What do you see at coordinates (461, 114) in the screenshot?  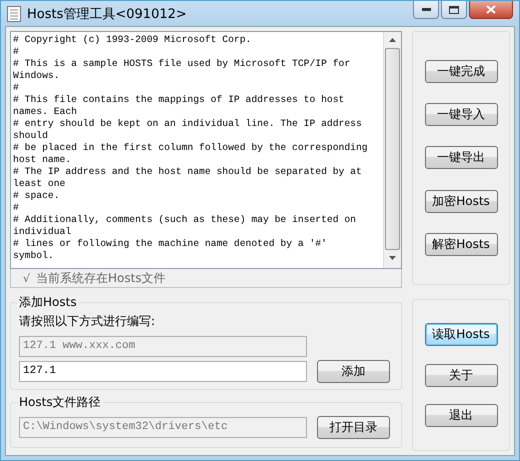 I see `action-button: 一键导入` at bounding box center [461, 114].